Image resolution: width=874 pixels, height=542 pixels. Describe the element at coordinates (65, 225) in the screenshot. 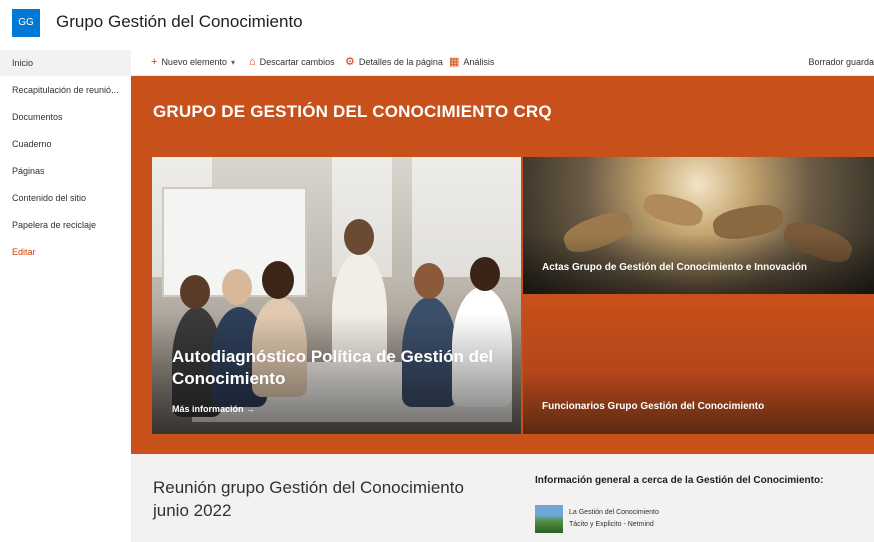

I see `nav-item-papelera: Papelera de reciclaje` at that location.